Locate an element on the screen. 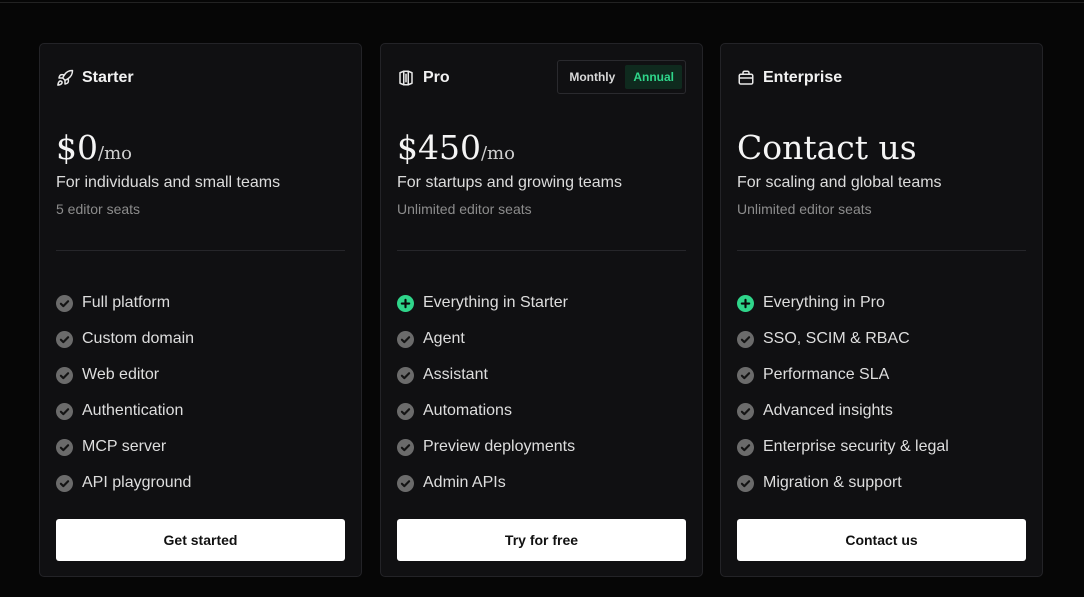 The width and height of the screenshot is (1084, 597). feature-item: Migration & support is located at coordinates (843, 483).